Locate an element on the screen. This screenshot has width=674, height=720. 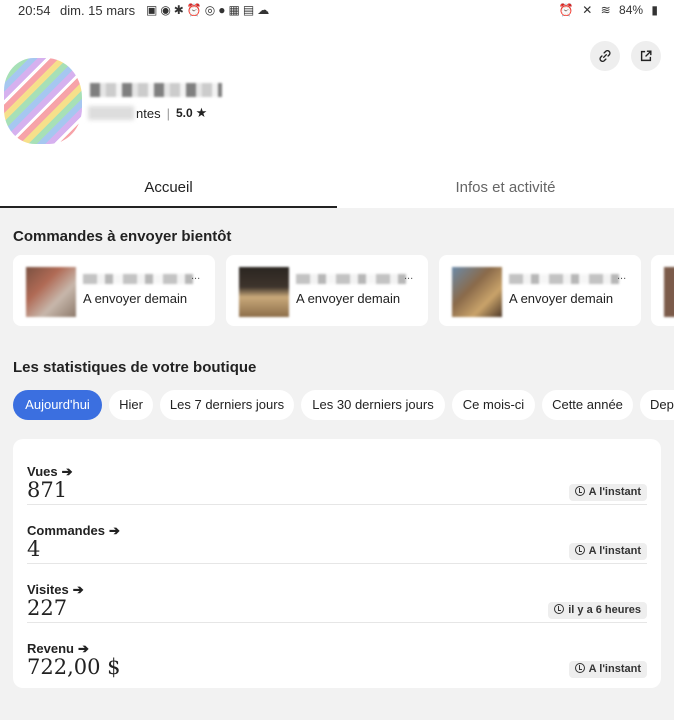
tab-bar: Accueil Infos et activité is located at coordinates (337, 190).